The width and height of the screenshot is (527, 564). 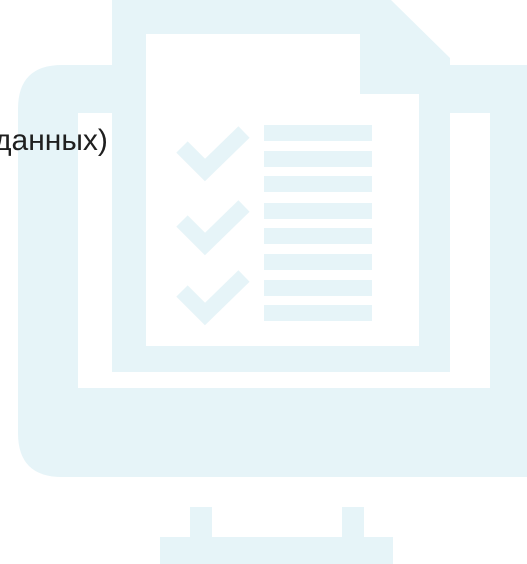 I want to click on stand-post-left, so click(x=201, y=522).